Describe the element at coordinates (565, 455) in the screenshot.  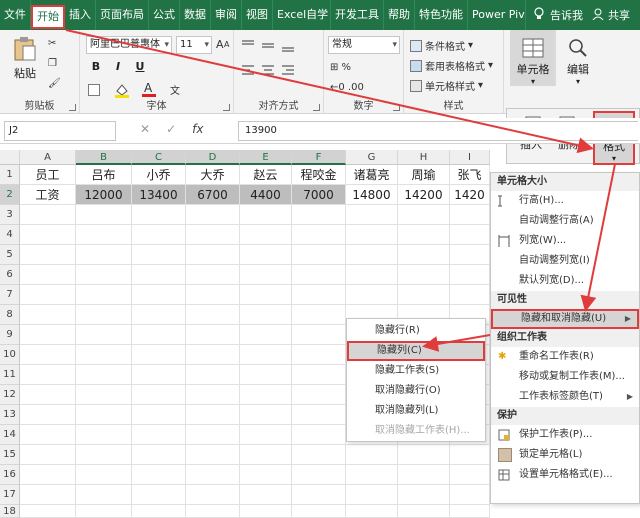
I see `menu-lock-cell: 锁定单元格(L)` at that location.